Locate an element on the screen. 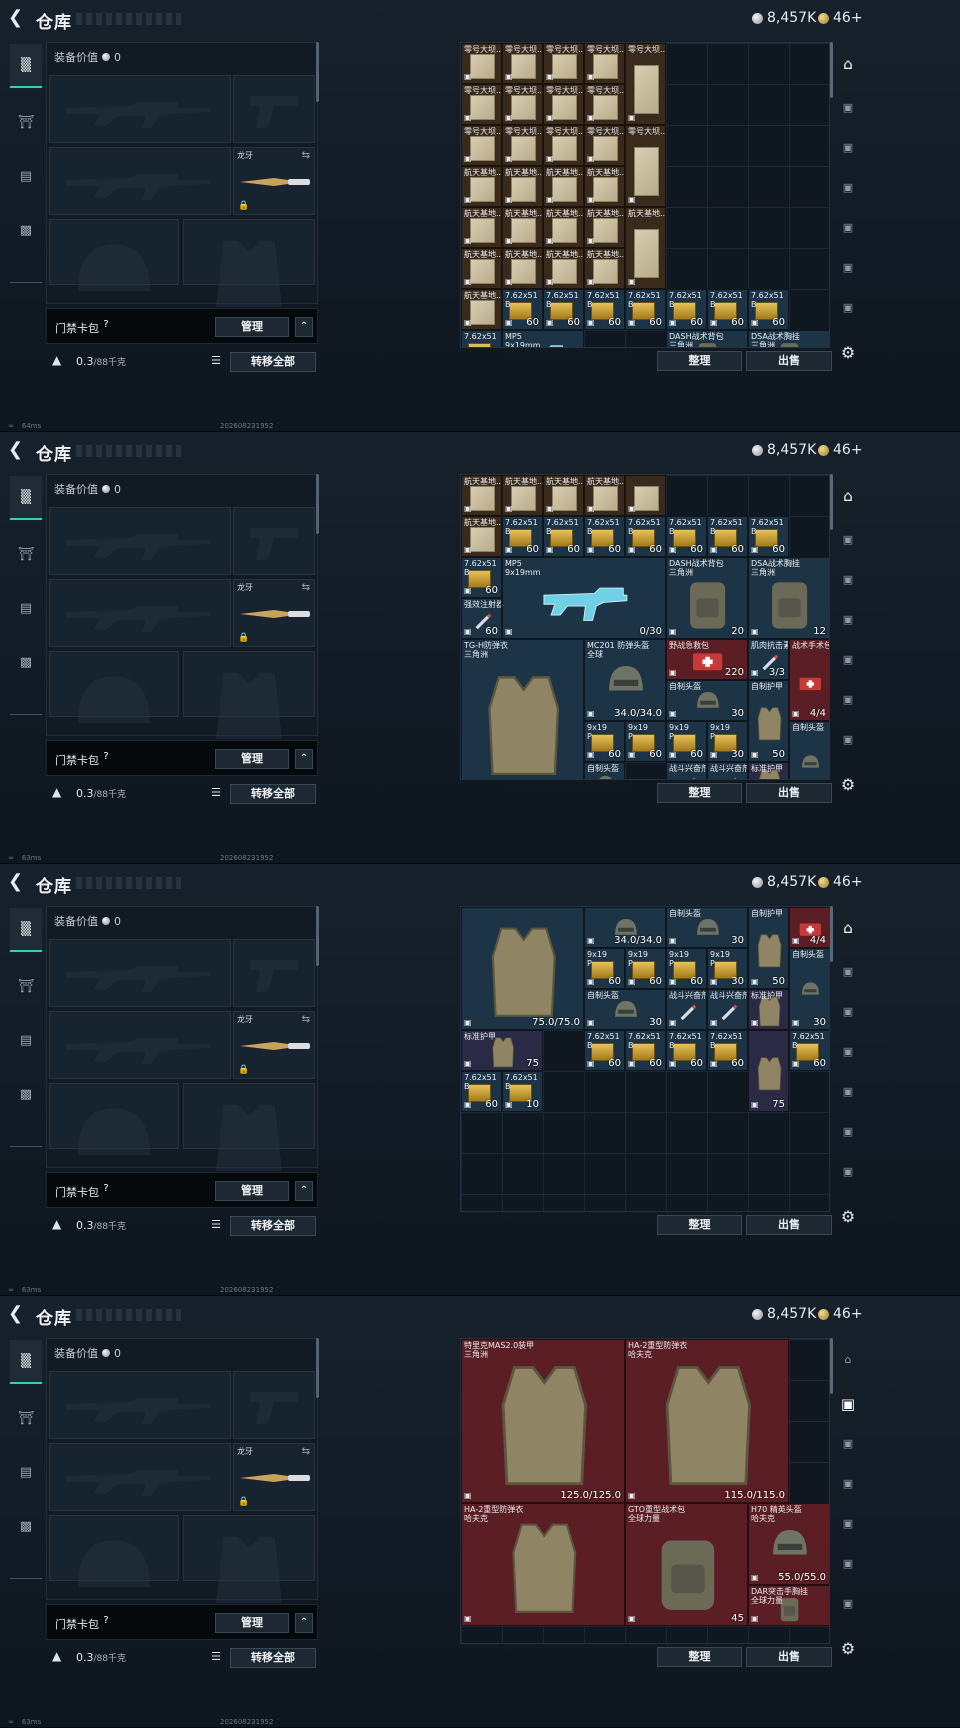 Image resolution: width=960 pixels, height=1728 pixels. inventory-item: 34.0/34.0 ▣ is located at coordinates (625, 927).